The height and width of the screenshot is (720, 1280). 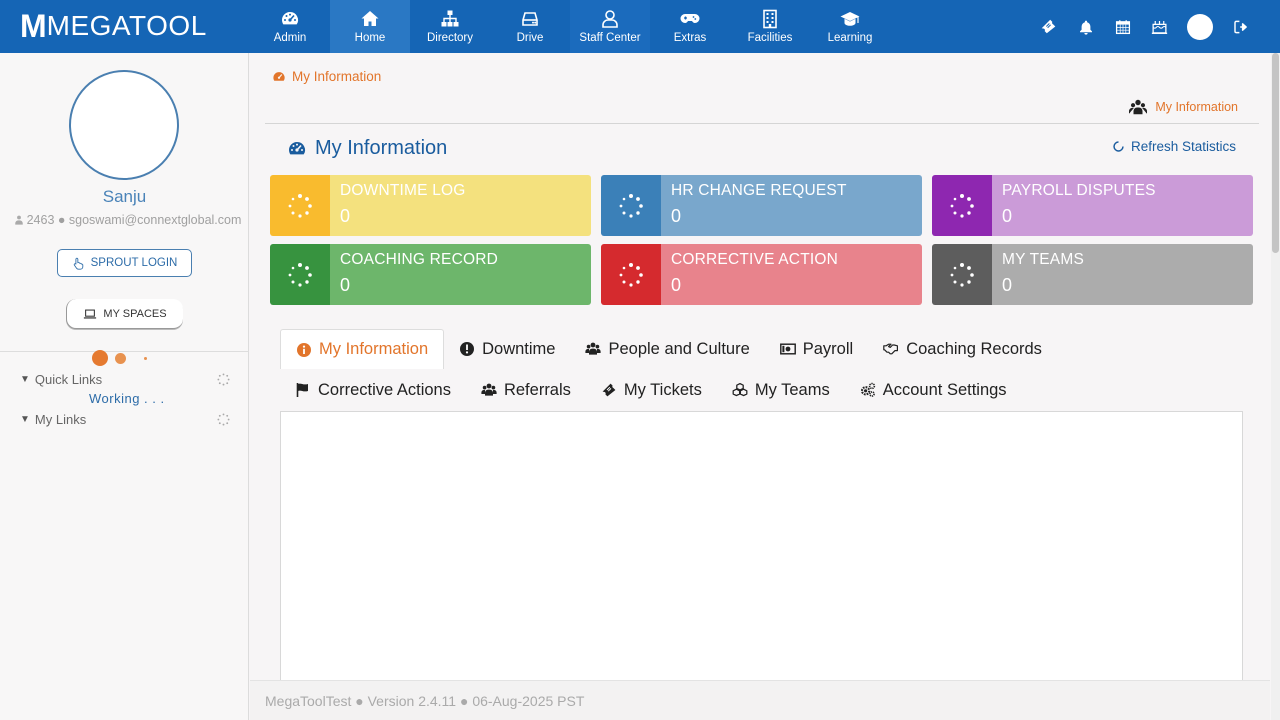 I want to click on header-icons, so click(x=1144, y=26).